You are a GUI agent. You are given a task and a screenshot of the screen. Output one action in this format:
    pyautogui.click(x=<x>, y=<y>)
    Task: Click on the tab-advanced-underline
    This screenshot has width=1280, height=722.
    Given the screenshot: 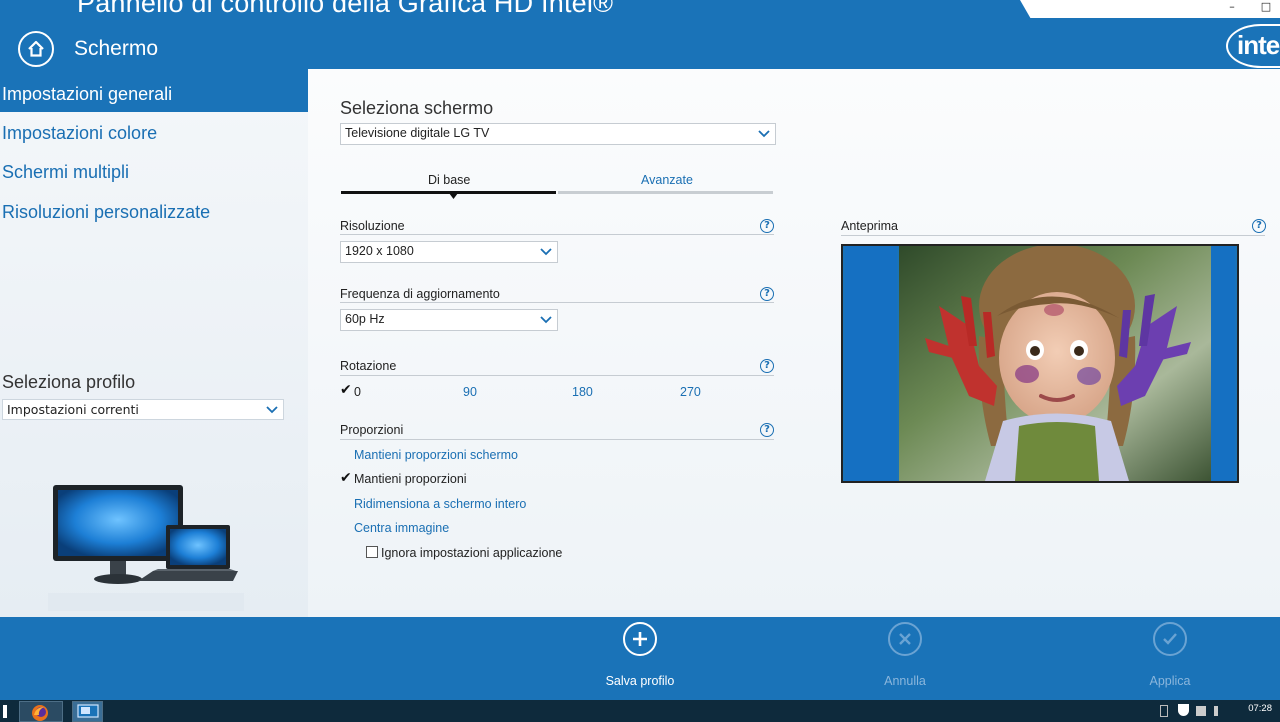 What is the action you would take?
    pyautogui.click(x=665, y=192)
    